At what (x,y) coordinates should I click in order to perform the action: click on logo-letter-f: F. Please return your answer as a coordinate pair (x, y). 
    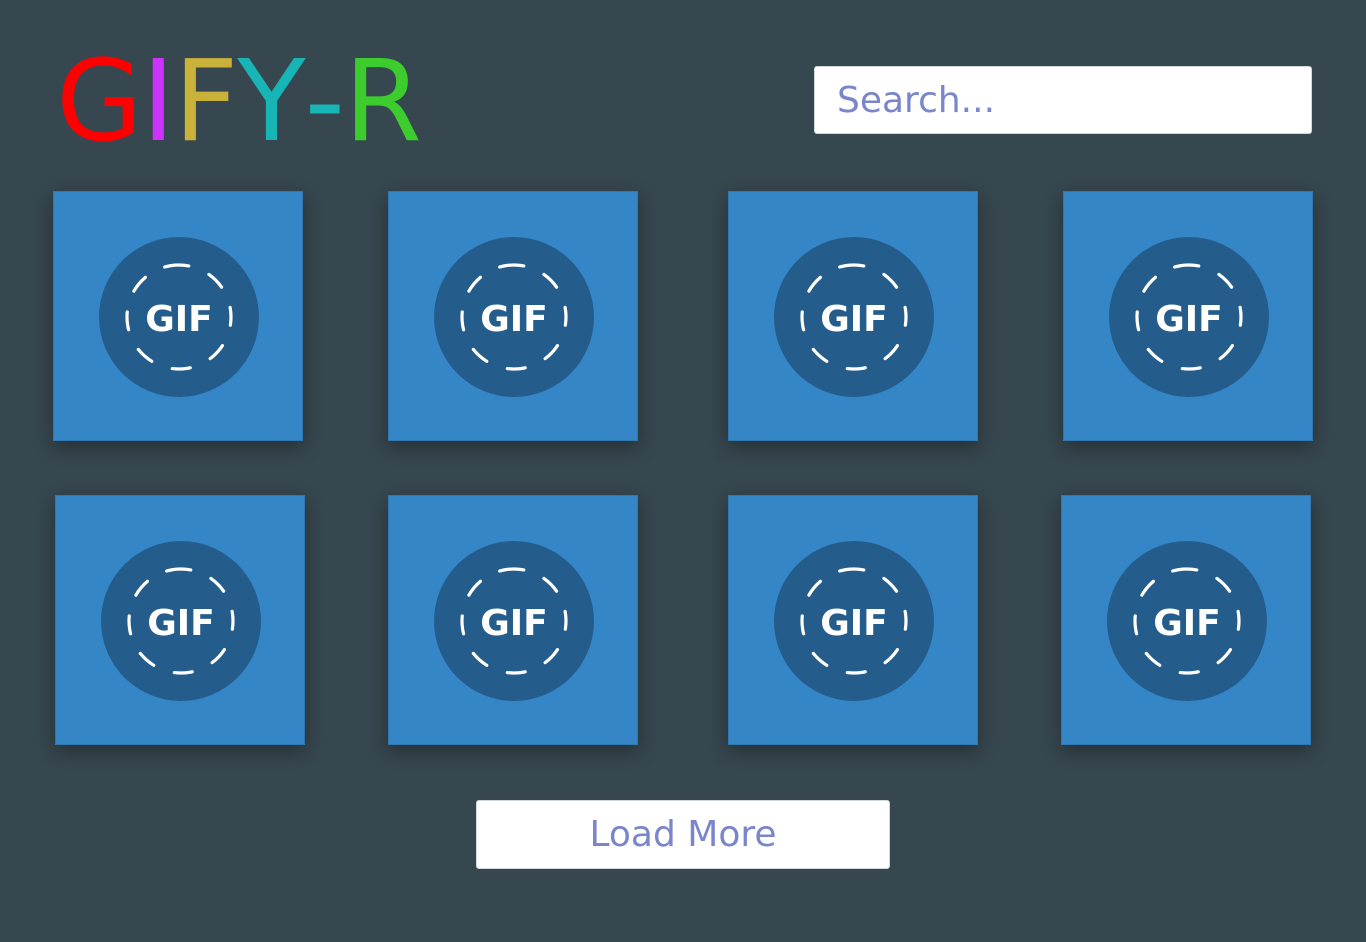
    Looking at the image, I should click on (205, 102).